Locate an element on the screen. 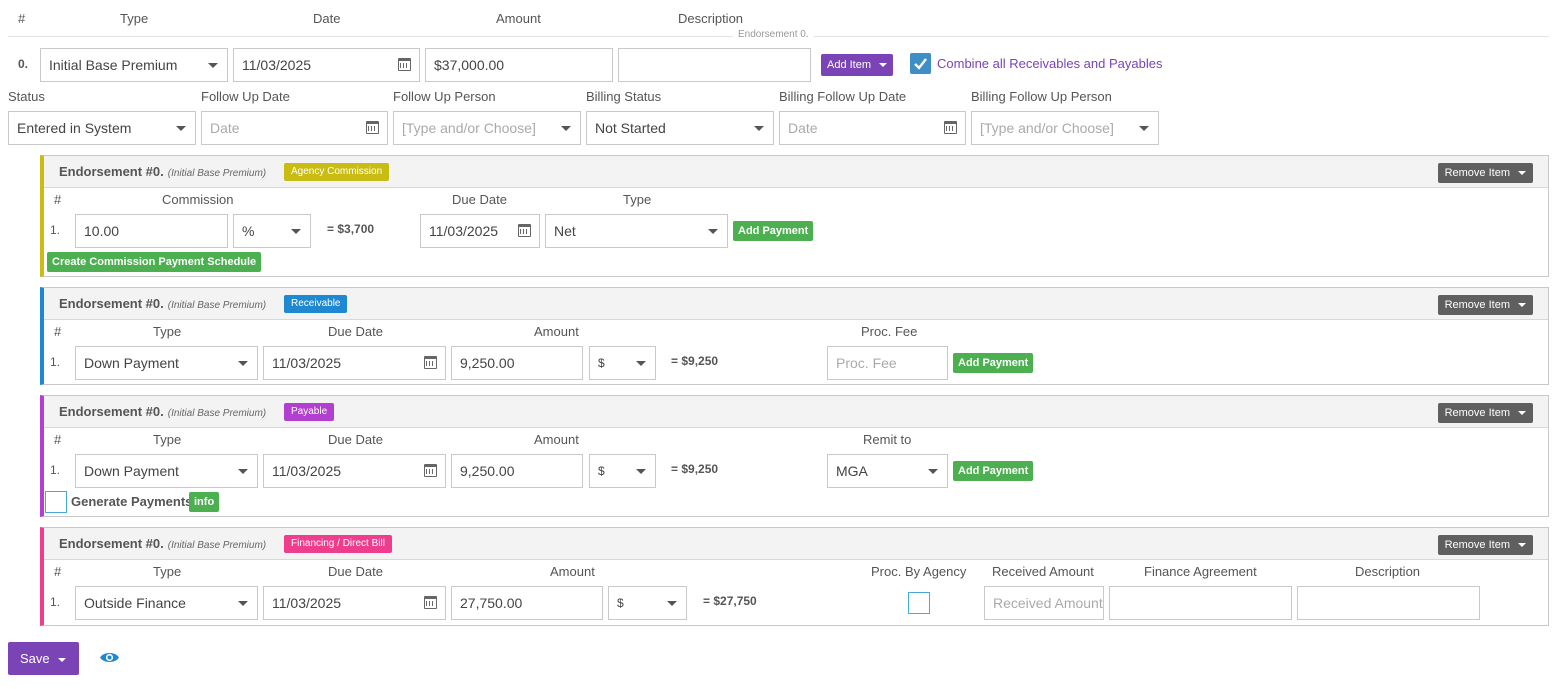 The height and width of the screenshot is (689, 1567). add-item-button: Add Item is located at coordinates (857, 65).